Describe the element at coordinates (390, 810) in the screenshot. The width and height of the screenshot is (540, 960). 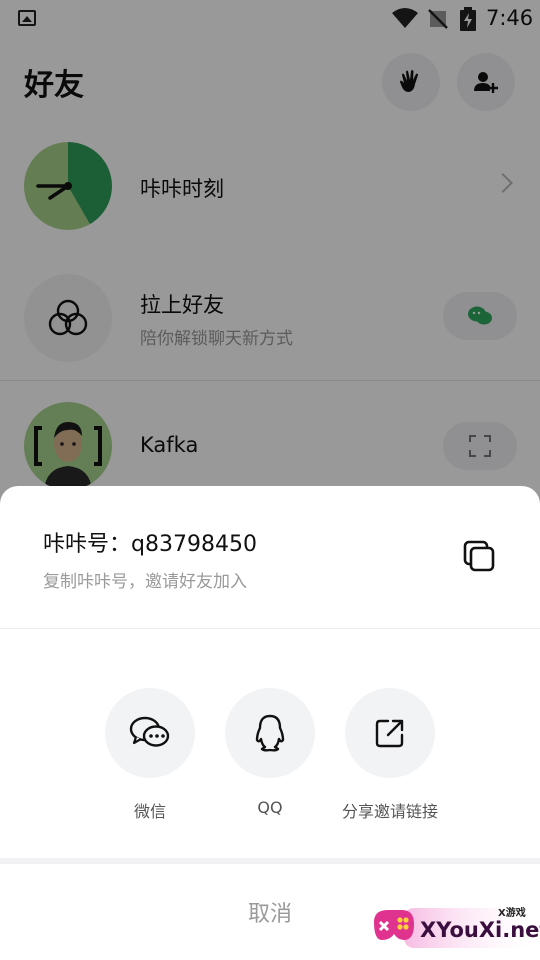
I see `share-link-label: 分享邀请链接` at that location.